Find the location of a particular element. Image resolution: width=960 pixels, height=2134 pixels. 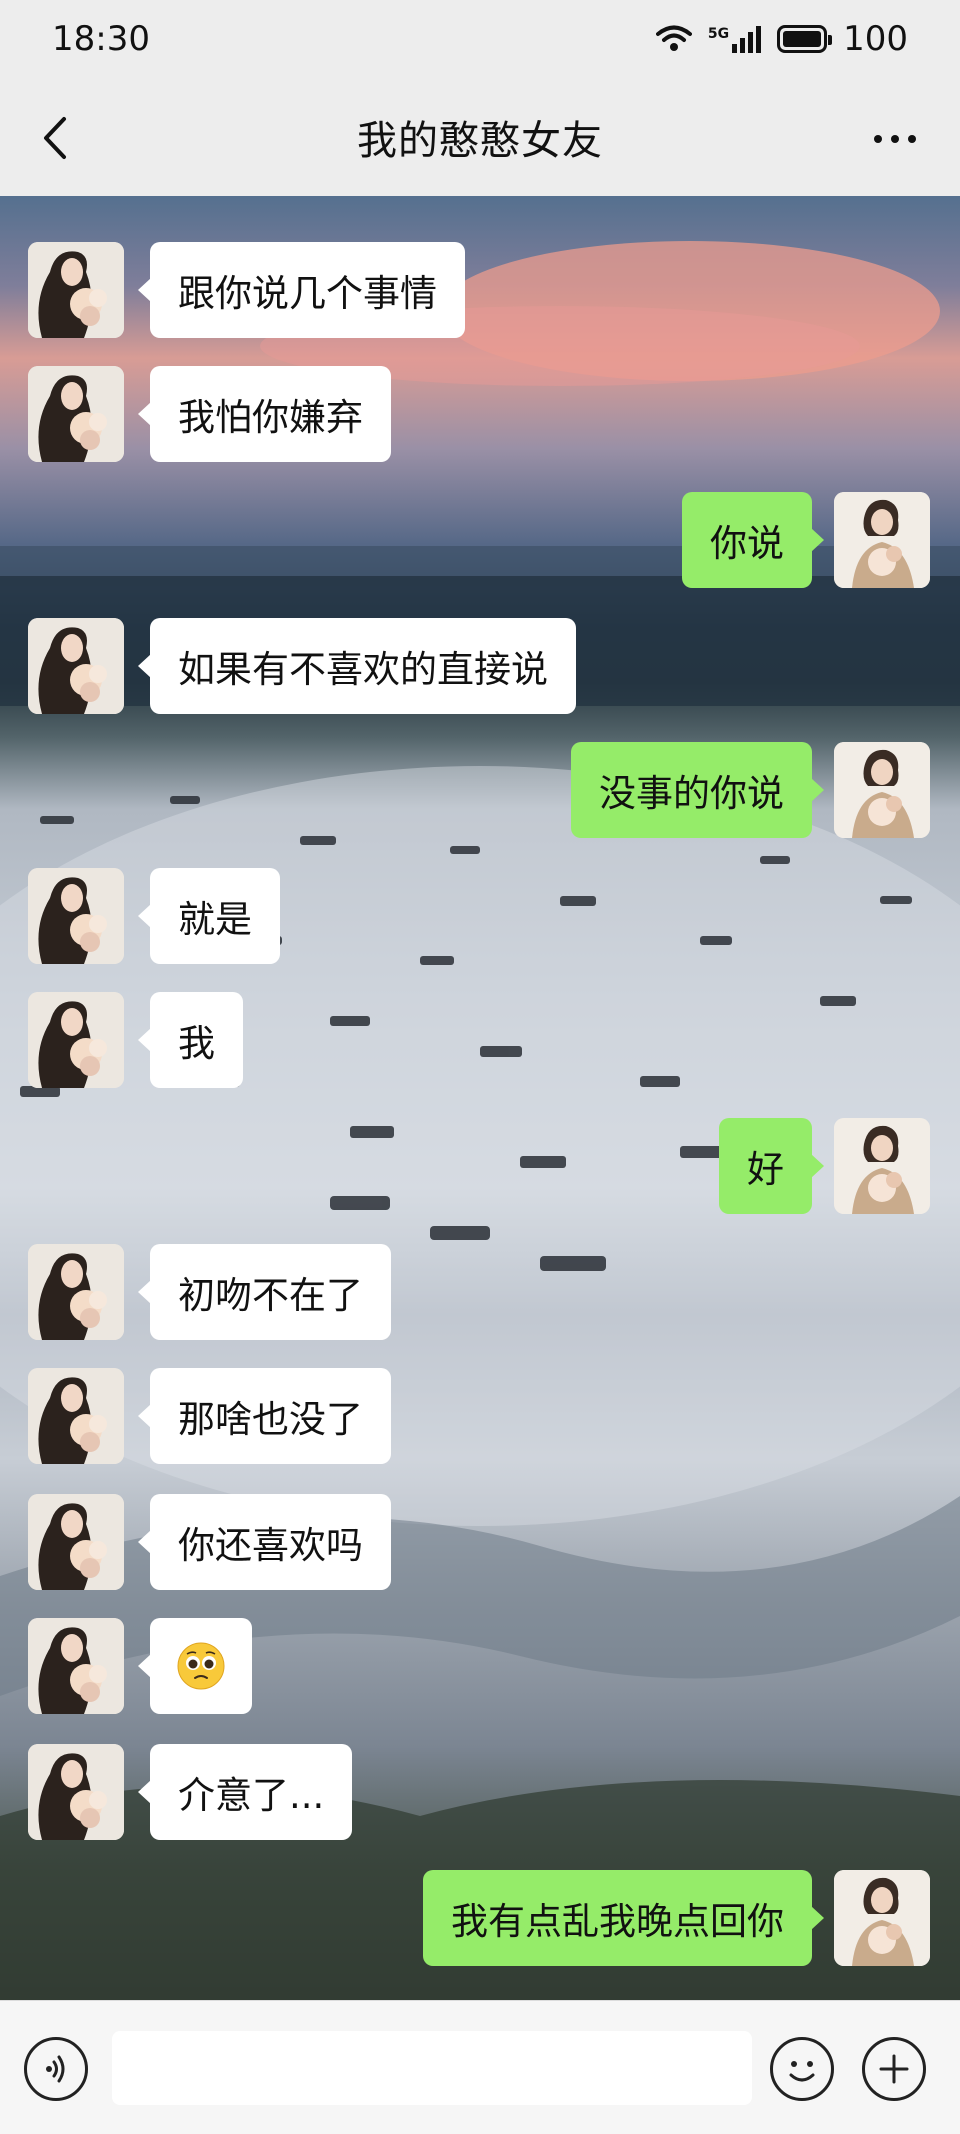

message-row is located at coordinates (480, 1668).